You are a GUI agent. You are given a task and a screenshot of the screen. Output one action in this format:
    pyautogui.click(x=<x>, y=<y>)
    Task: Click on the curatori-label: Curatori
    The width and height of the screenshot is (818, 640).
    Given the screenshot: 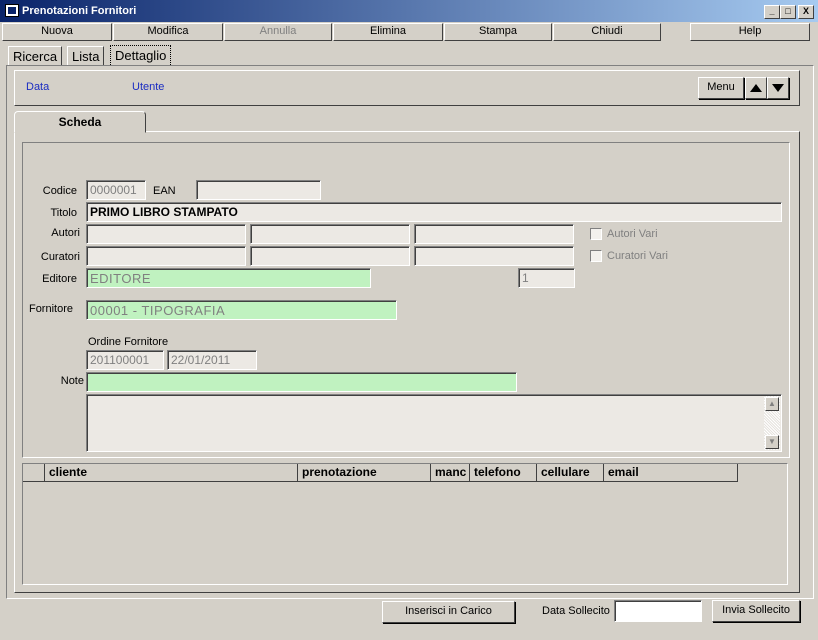 What is the action you would take?
    pyautogui.click(x=60, y=257)
    